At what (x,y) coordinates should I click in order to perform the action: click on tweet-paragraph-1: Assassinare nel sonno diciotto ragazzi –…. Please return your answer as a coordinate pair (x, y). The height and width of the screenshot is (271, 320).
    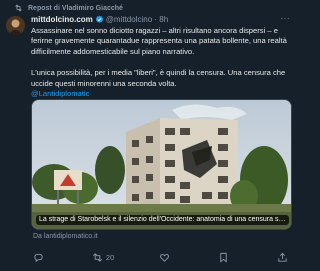
    Looking at the image, I should click on (159, 41).